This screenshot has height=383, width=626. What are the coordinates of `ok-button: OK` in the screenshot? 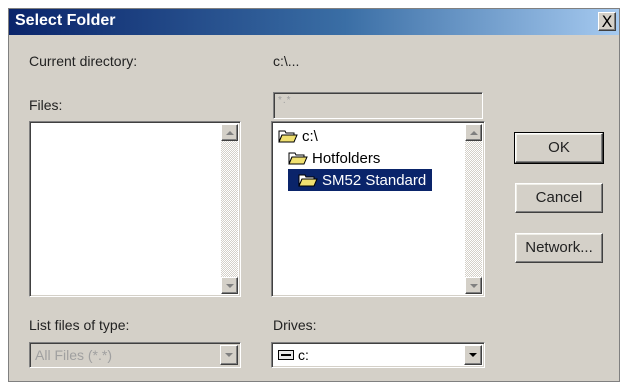 It's located at (559, 148).